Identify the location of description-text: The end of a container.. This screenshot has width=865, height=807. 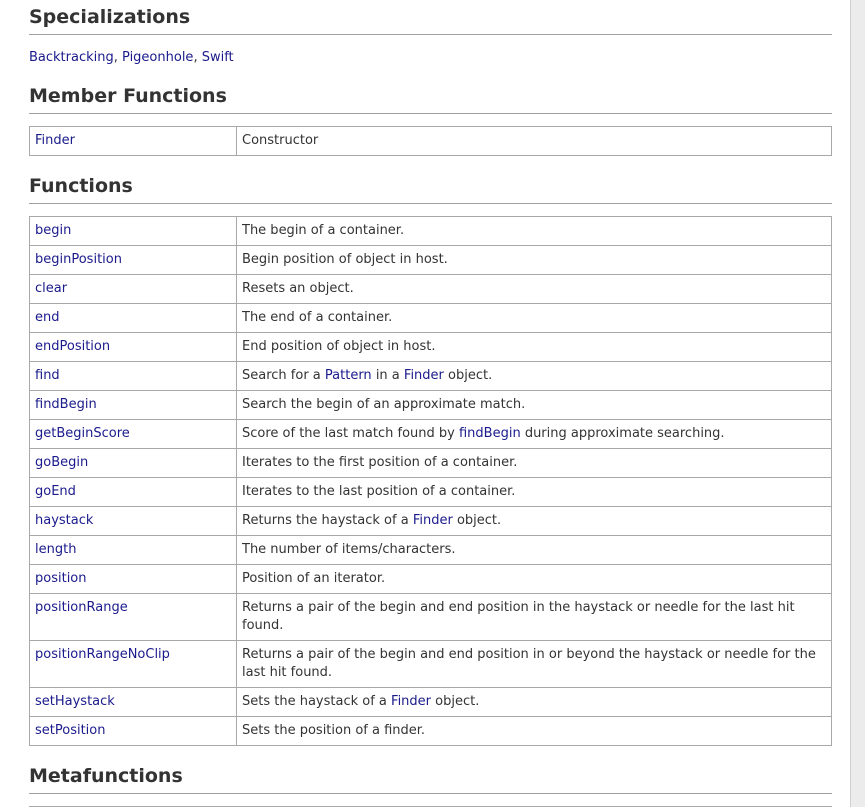
(317, 317).